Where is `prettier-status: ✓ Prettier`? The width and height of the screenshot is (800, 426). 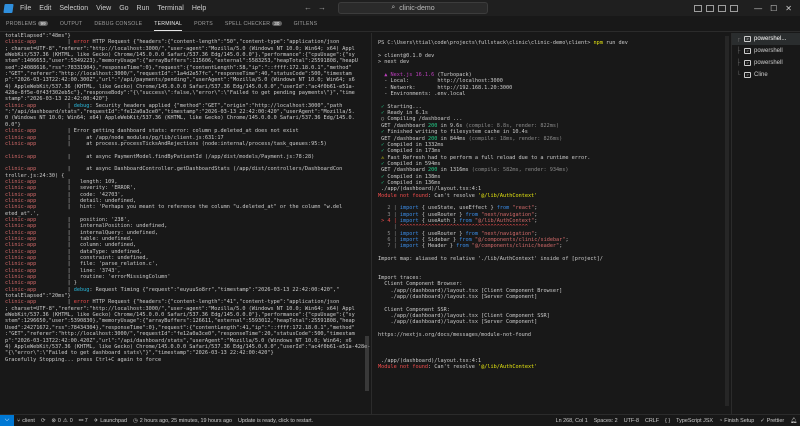 prettier-status: ✓ Prettier is located at coordinates (772, 421).